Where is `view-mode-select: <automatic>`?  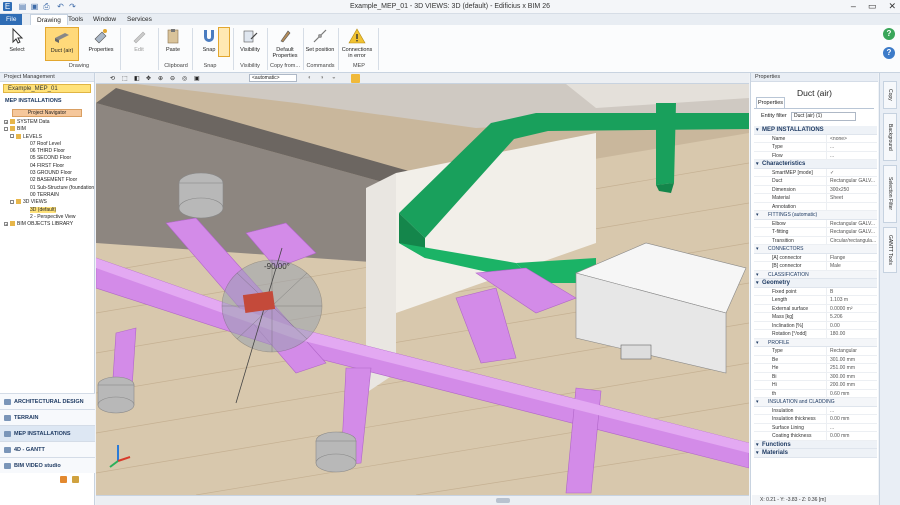
view-mode-select: <automatic> is located at coordinates (273, 78).